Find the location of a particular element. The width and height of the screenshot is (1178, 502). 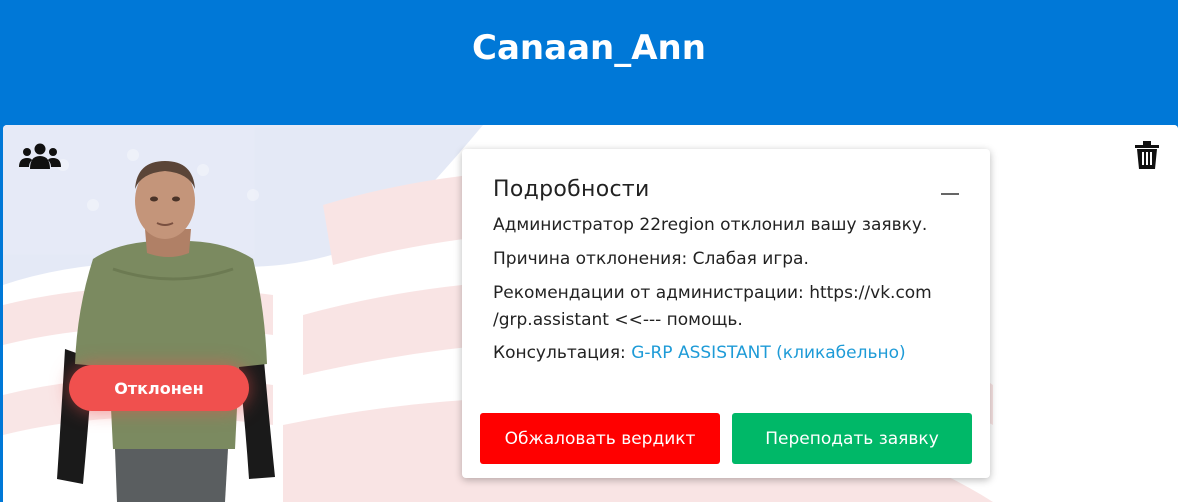

resubmit-application-button: Переподать заявку is located at coordinates (852, 438).